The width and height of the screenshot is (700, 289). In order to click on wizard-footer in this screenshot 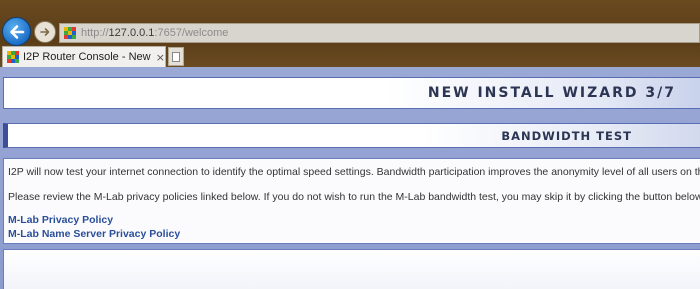, I will do `click(351, 269)`.